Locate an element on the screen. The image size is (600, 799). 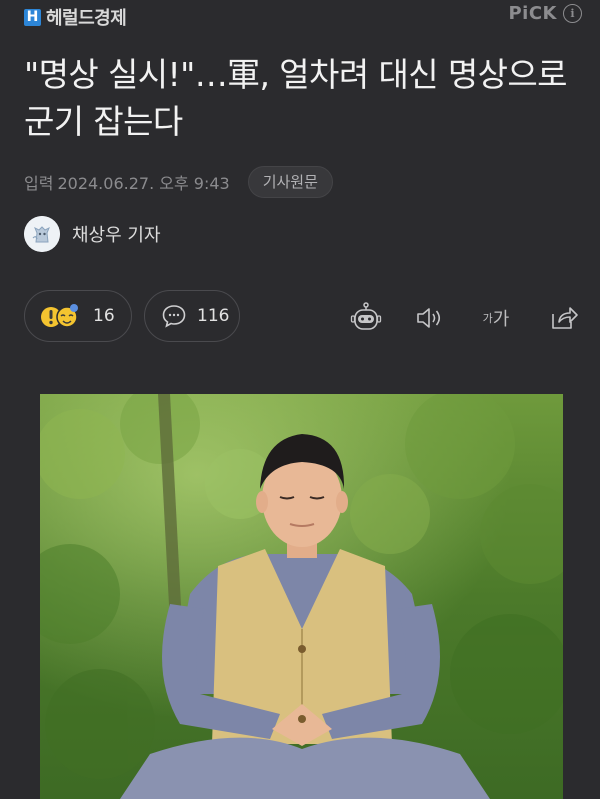
share-icon is located at coordinates (565, 318).